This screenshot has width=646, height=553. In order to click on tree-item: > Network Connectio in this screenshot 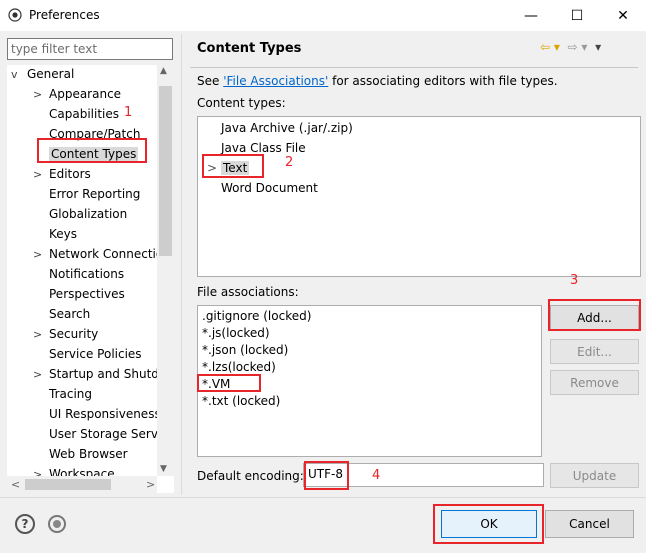, I will do `click(98, 254)`.